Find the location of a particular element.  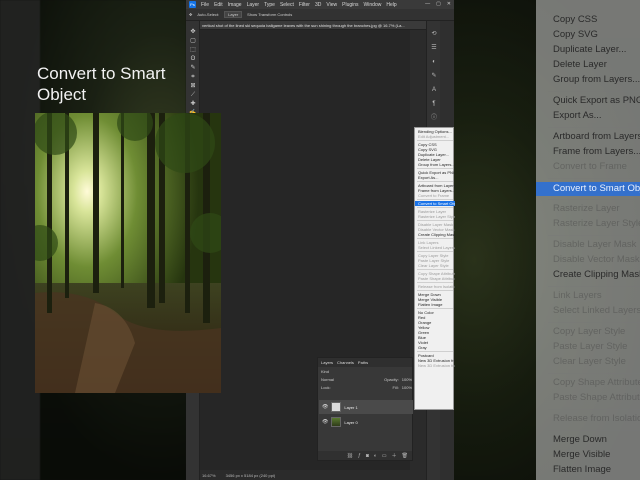

menu-filter: Filter is located at coordinates (304, 5).